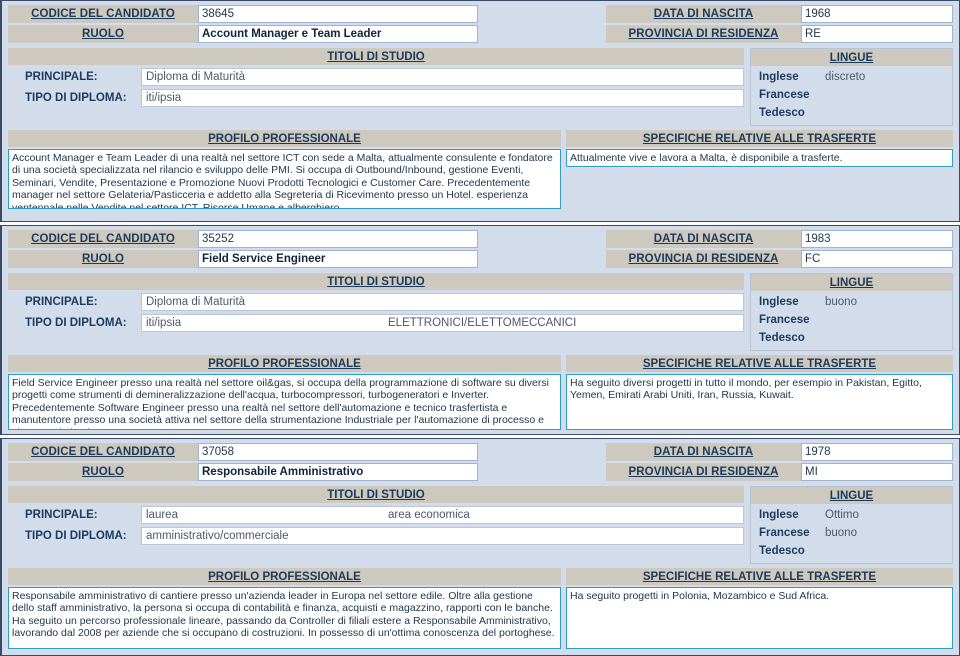 This screenshot has width=960, height=656. Describe the element at coordinates (376, 281) in the screenshot. I see `titoli-di-studio-header: TITOLI DI STUDIO` at that location.